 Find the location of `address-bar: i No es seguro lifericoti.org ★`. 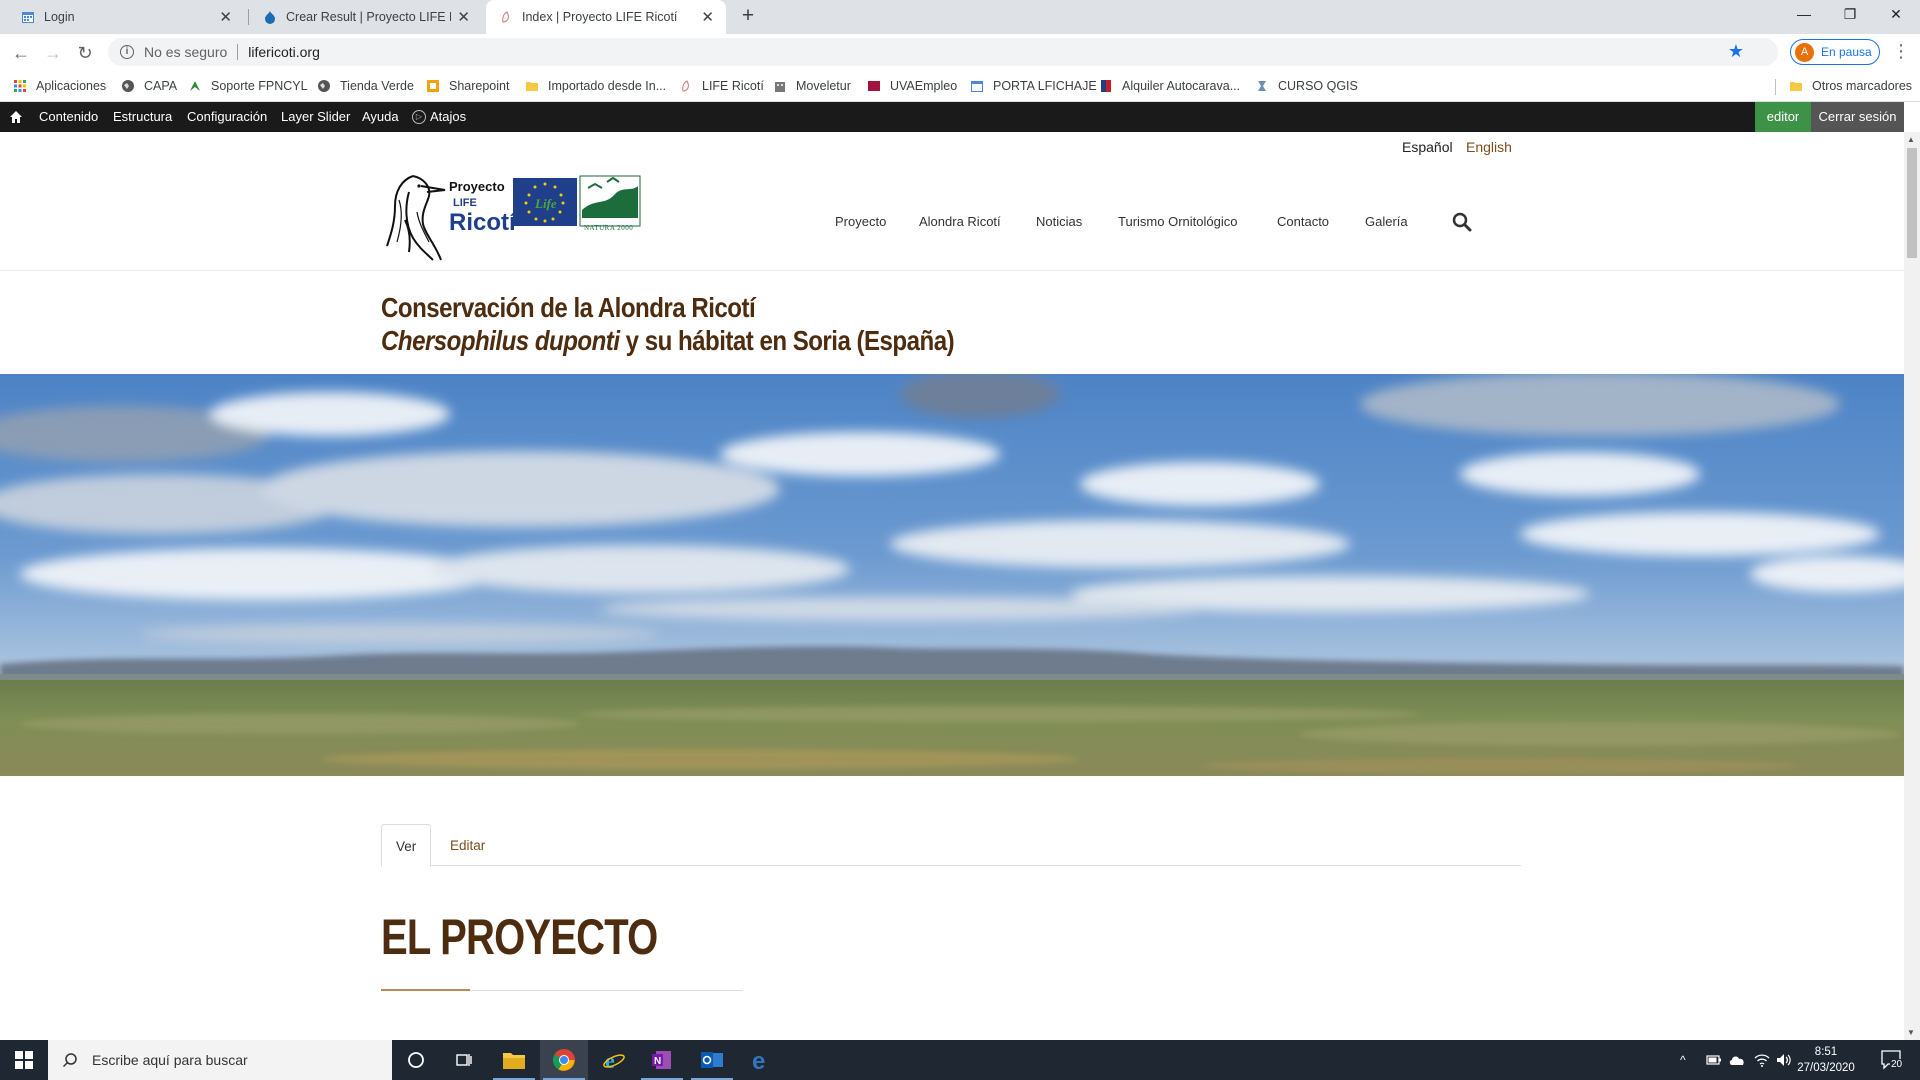

address-bar: i No es seguro lifericoti.org ★ is located at coordinates (943, 52).